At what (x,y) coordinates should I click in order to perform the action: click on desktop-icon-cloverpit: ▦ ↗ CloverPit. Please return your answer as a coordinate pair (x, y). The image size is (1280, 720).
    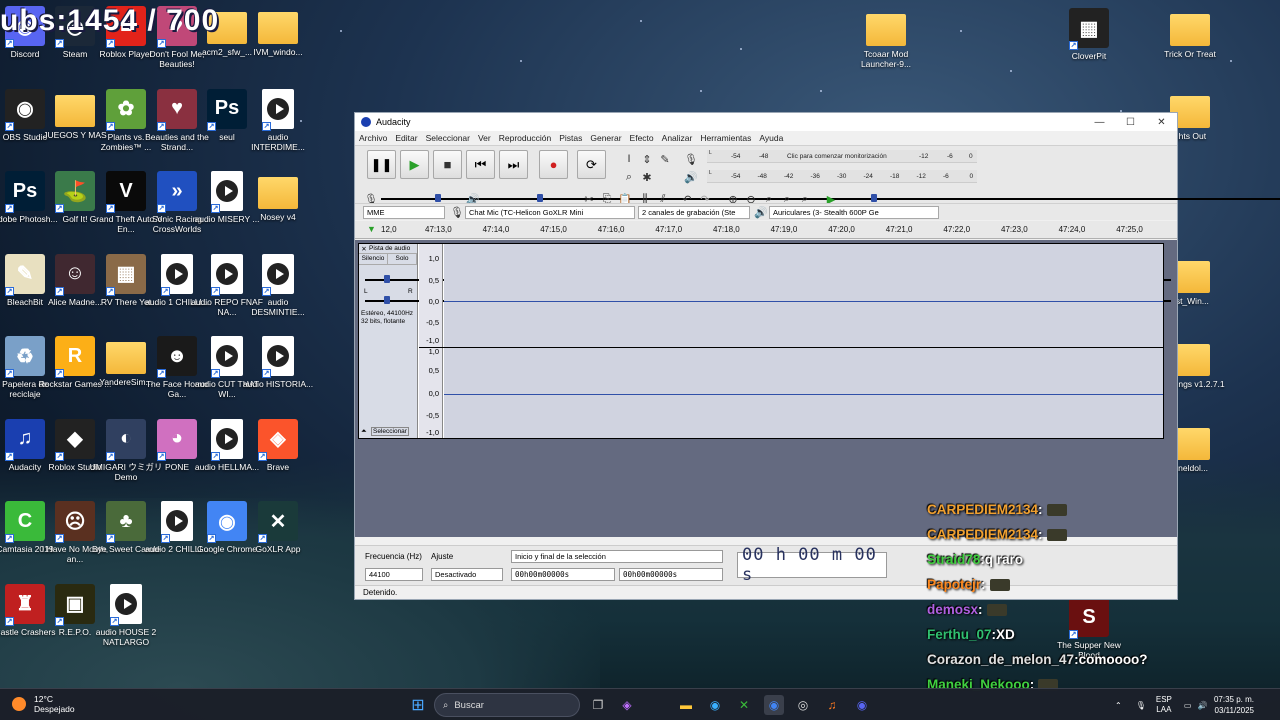
    Looking at the image, I should click on (1089, 34).